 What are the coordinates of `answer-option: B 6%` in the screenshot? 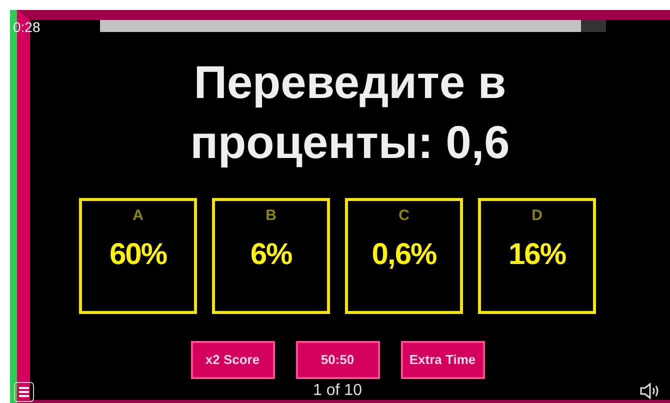 It's located at (271, 256).